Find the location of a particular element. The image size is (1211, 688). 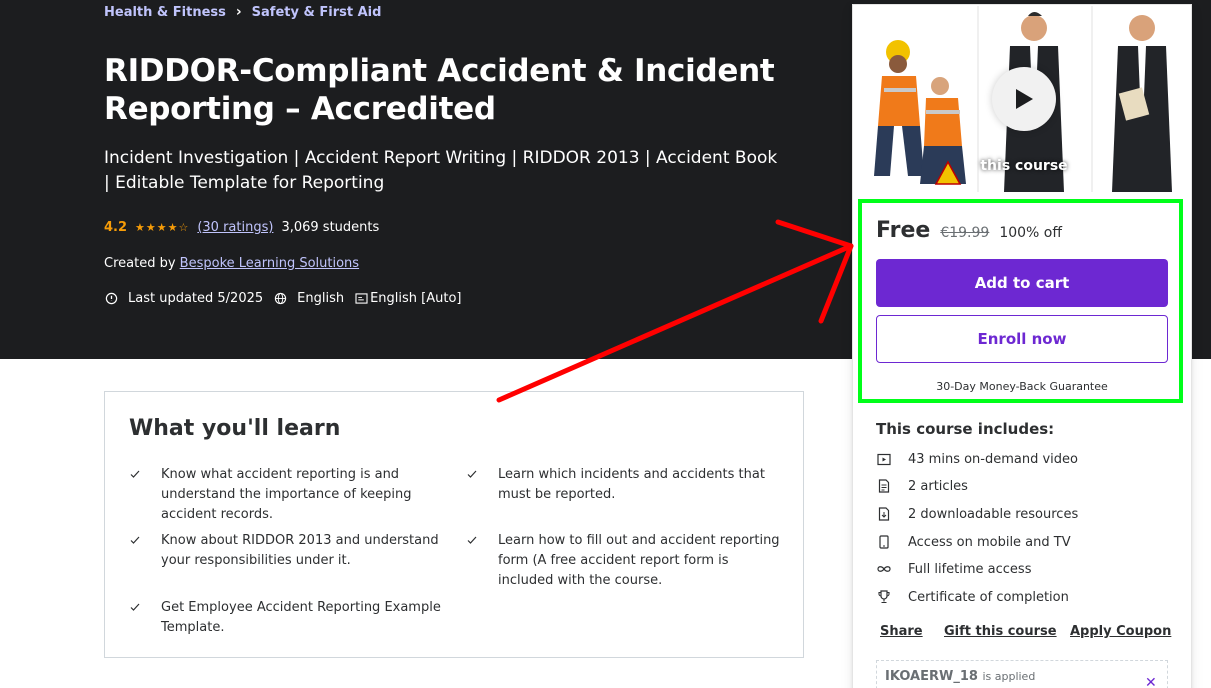

applied-coupon: IKOAERW_18 is applied ✕ is located at coordinates (1022, 674).